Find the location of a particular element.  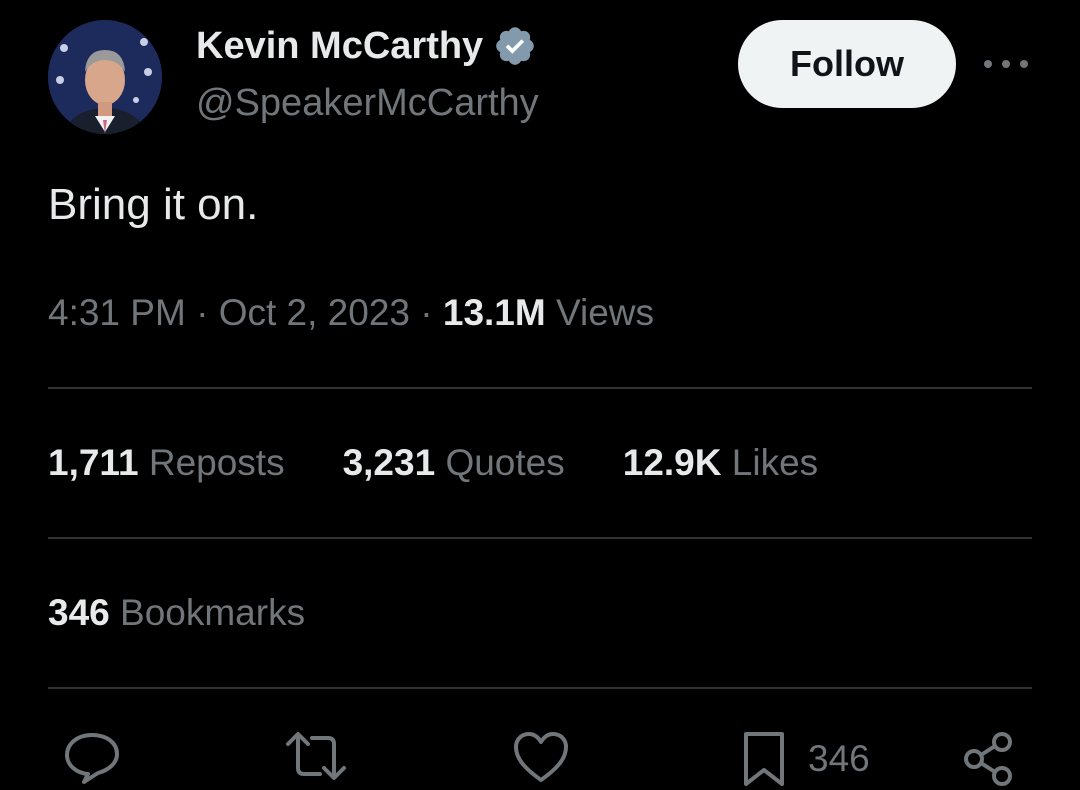

verified-badge-icon is located at coordinates (515, 46).